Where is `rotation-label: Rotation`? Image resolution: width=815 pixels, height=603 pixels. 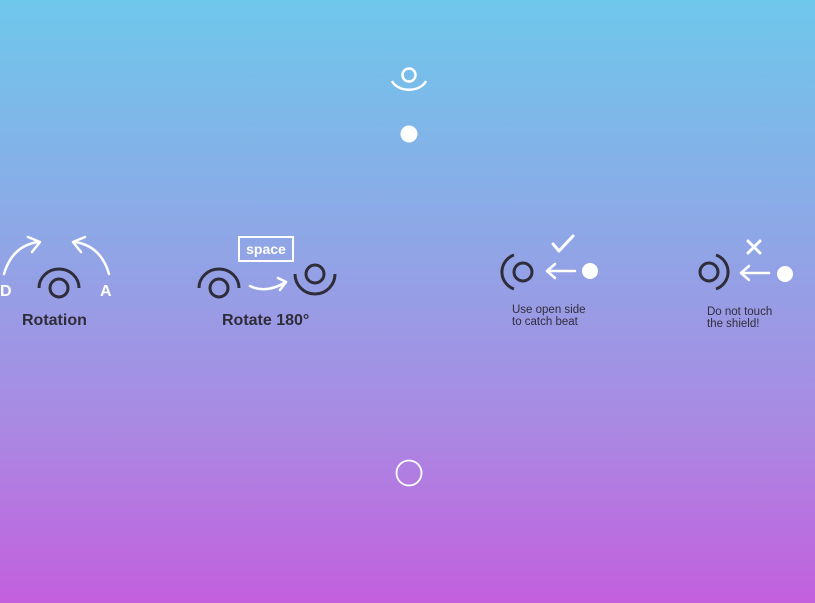 rotation-label: Rotation is located at coordinates (54, 320).